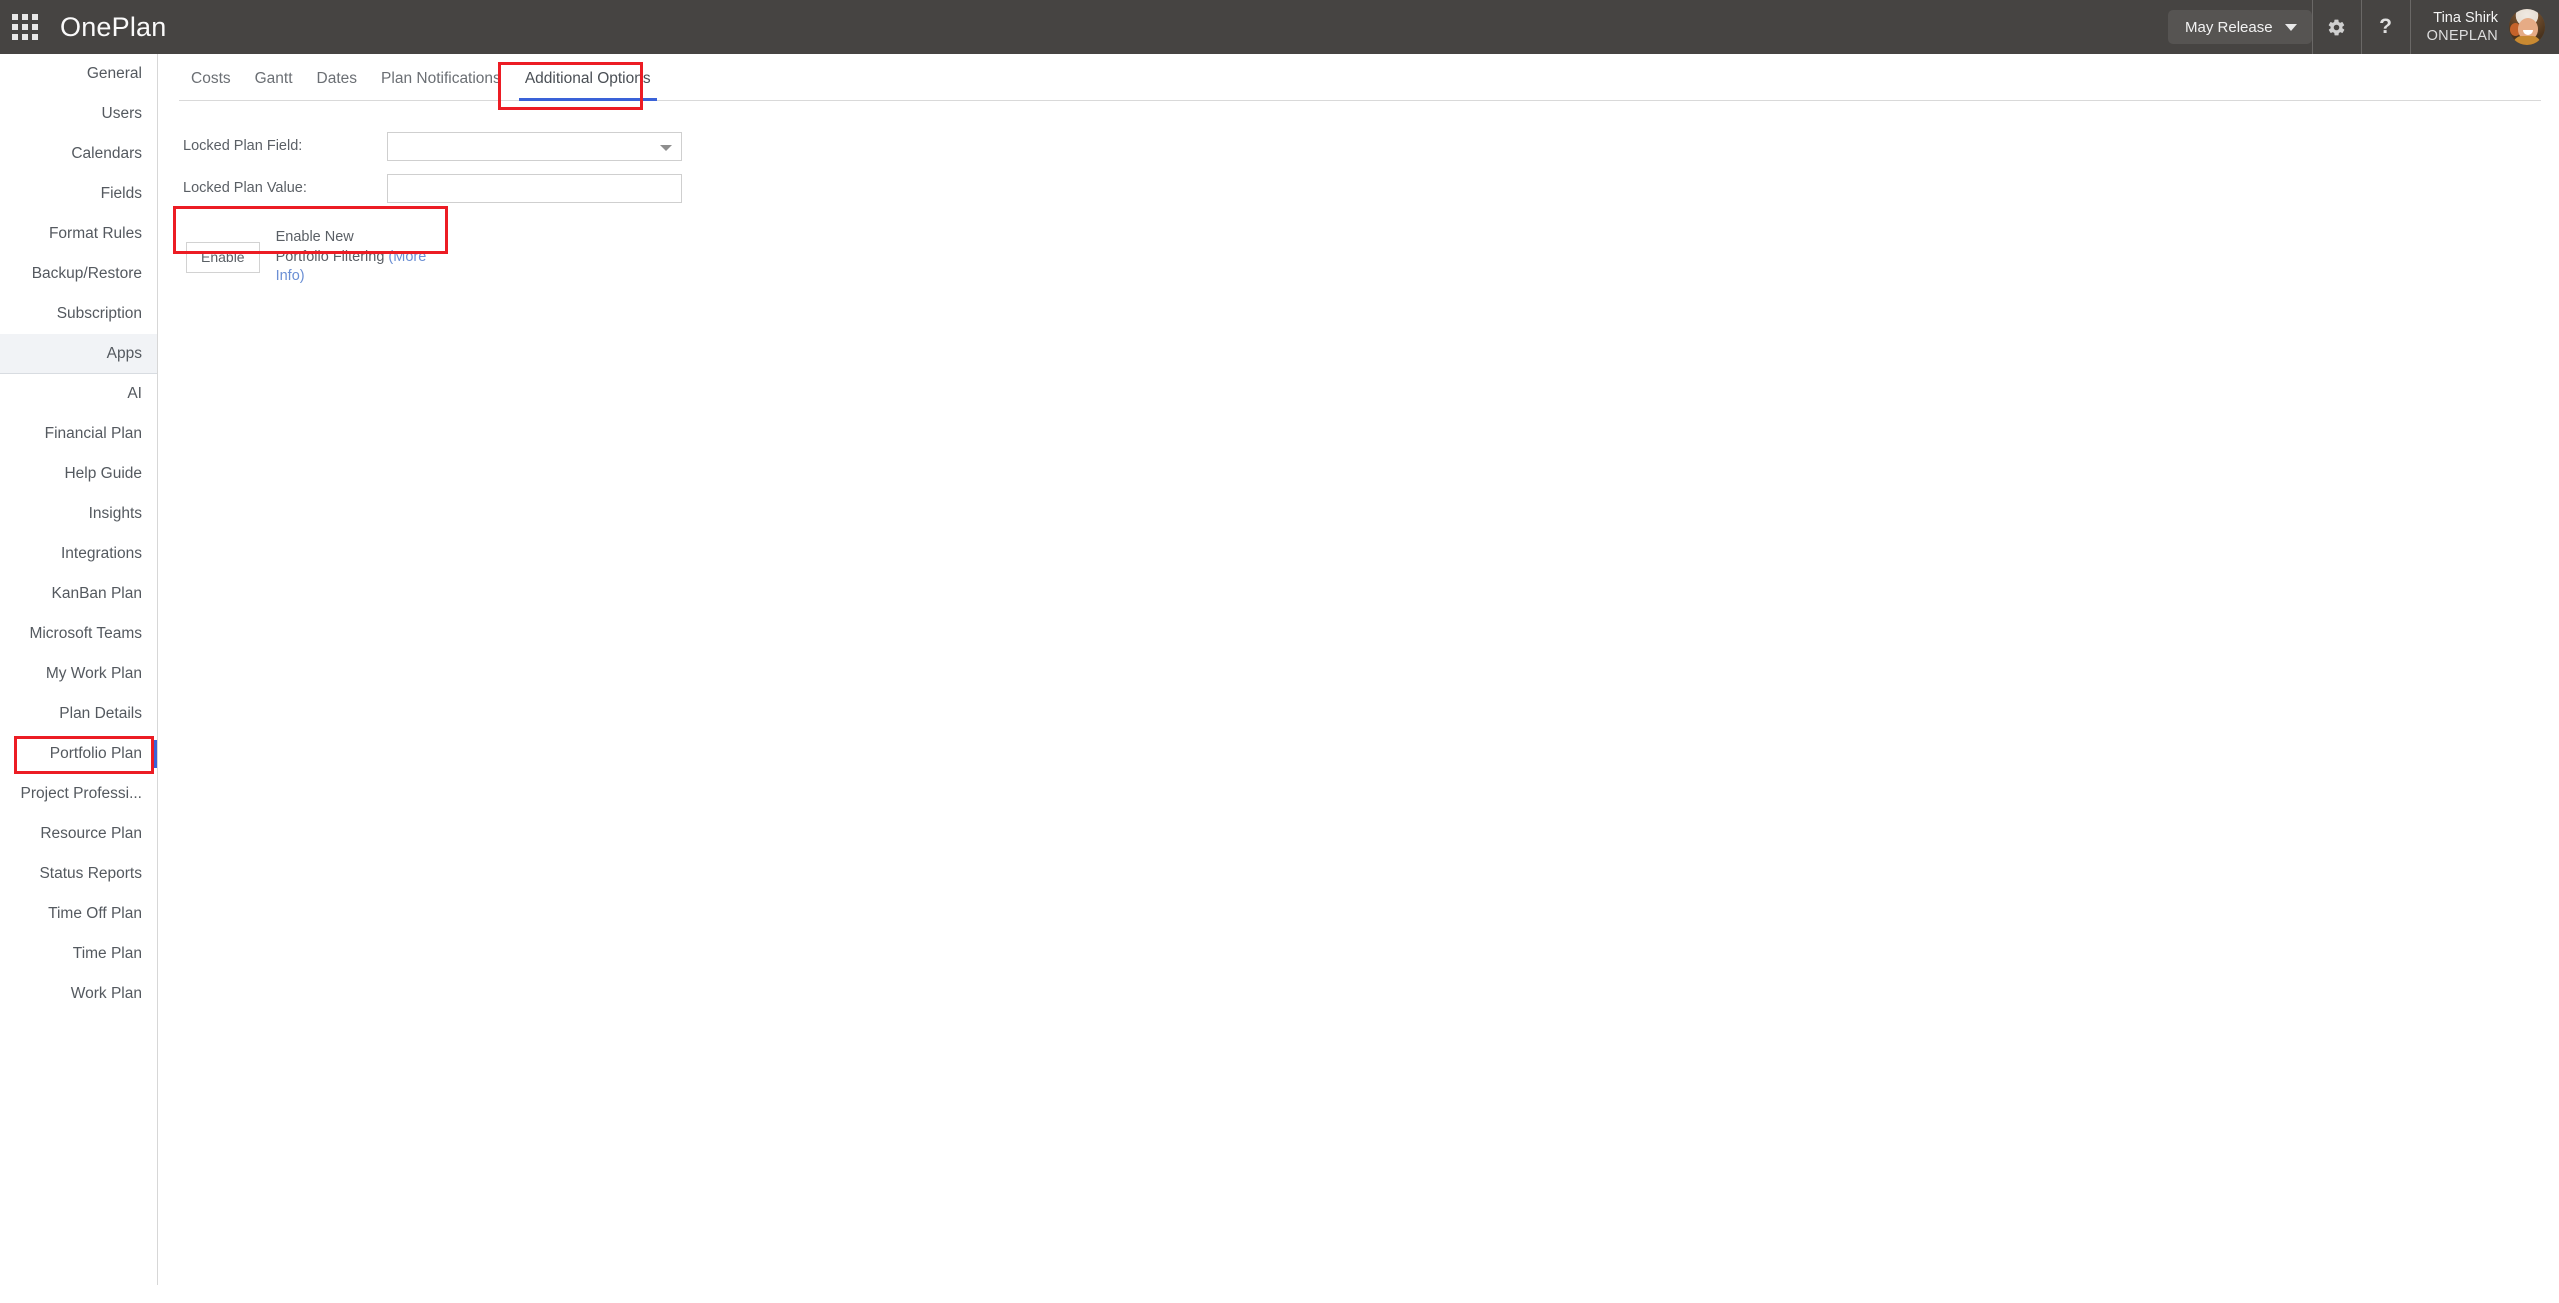 This screenshot has height=1303, width=2559. I want to click on help-button: ?, so click(2386, 27).